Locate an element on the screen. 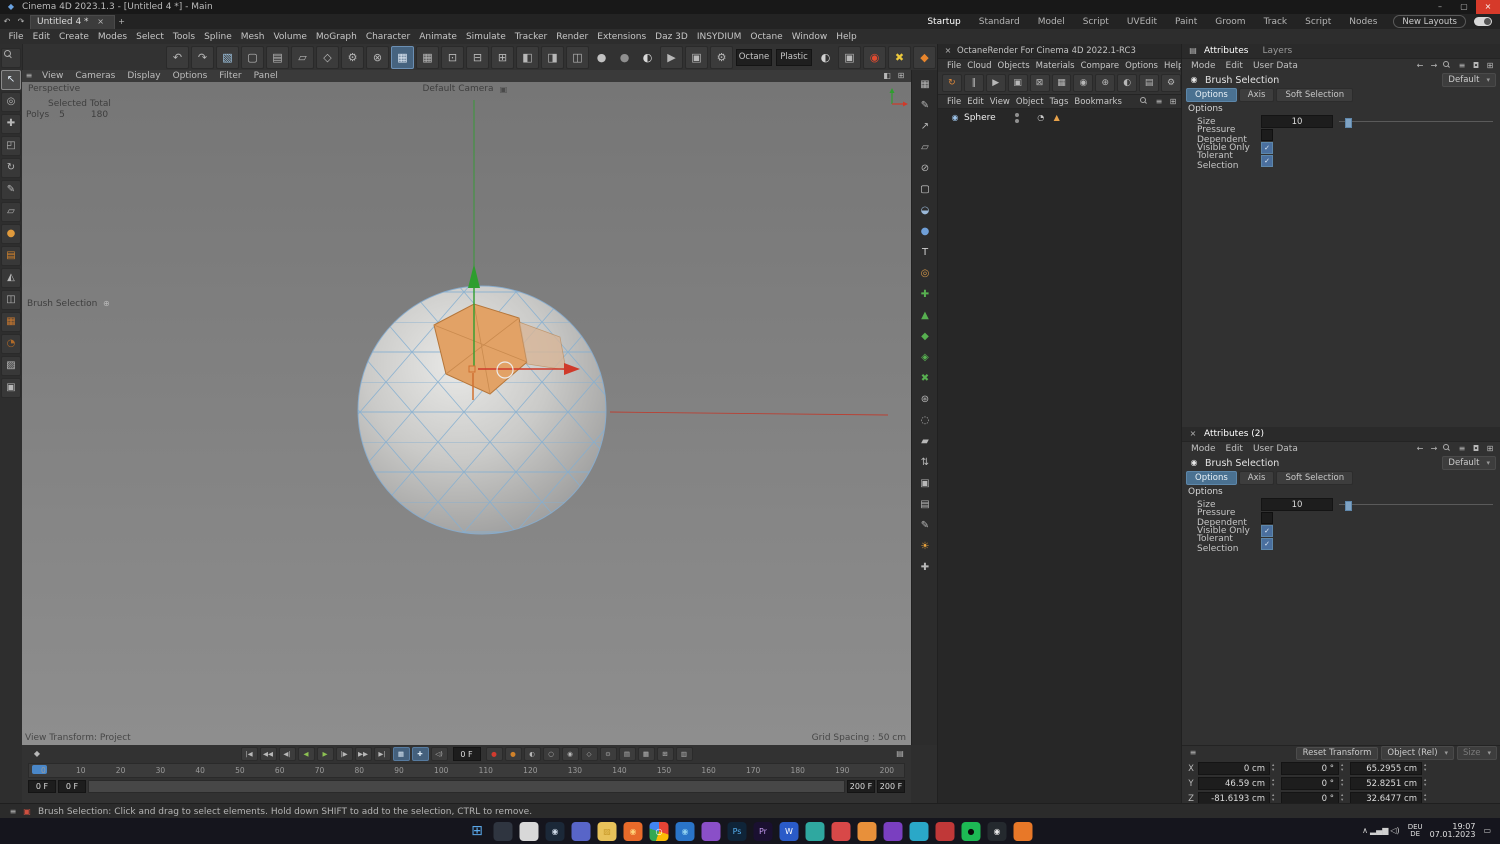  rotation-x-field: 0 ° is located at coordinates (1310, 768).